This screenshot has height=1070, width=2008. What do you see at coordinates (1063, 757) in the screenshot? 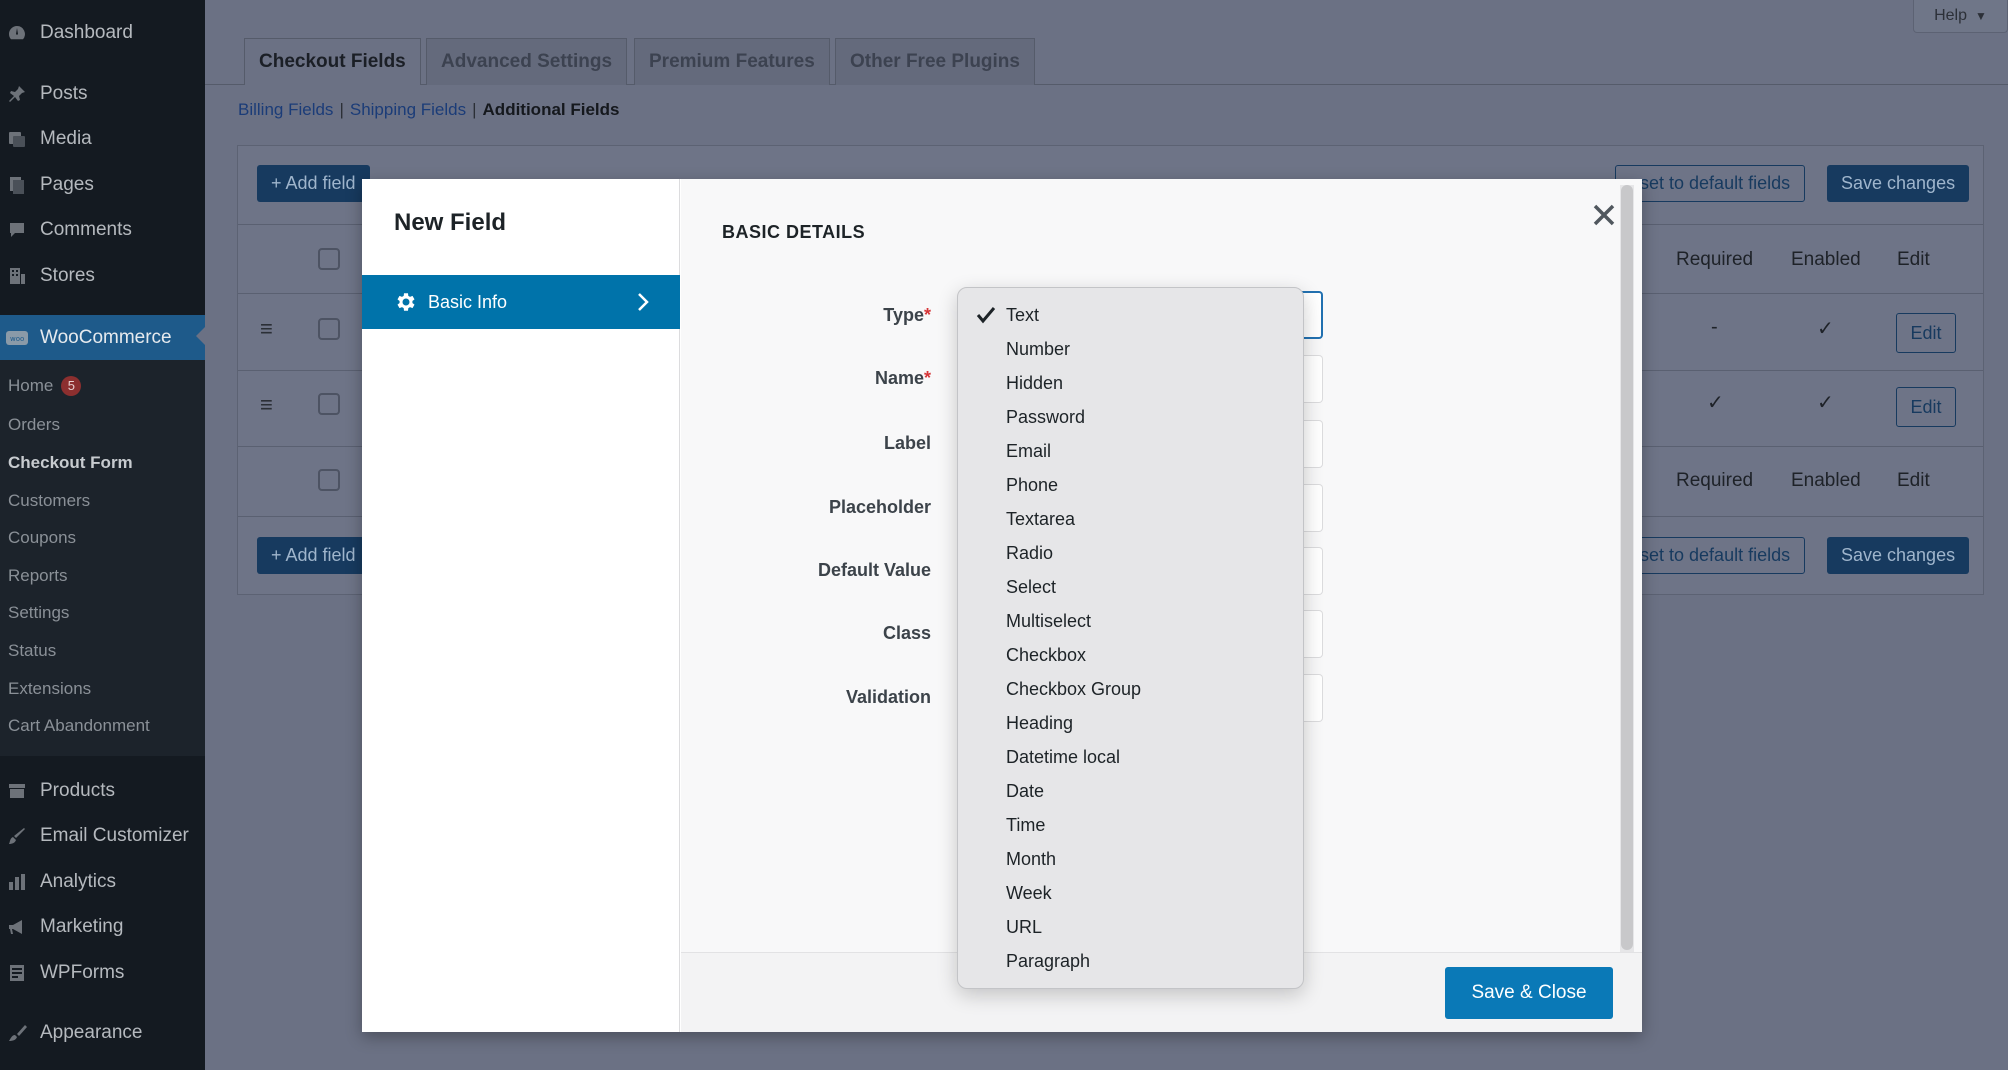
I see `option-datetime-local: Datetime local` at bounding box center [1063, 757].